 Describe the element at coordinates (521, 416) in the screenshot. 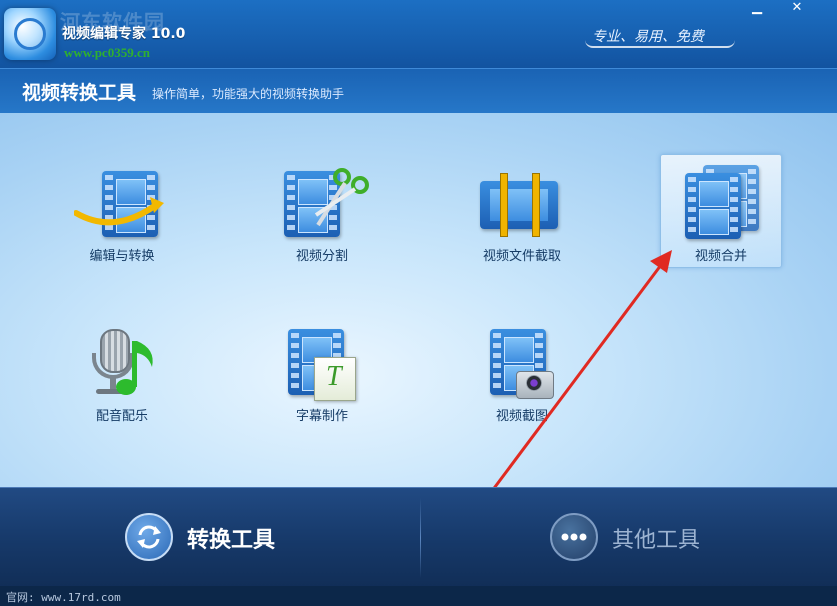

I see `tool-label: 视频截图` at that location.